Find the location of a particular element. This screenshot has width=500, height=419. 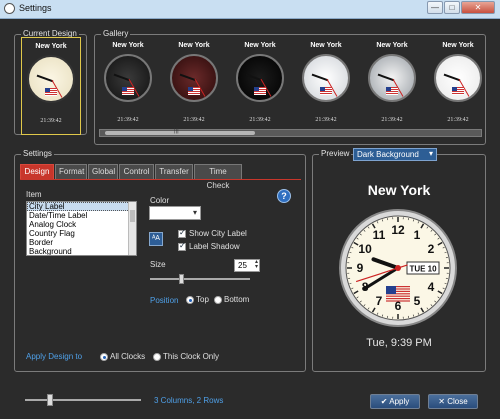

item-list-scroll-thumb is located at coordinates (132, 216).